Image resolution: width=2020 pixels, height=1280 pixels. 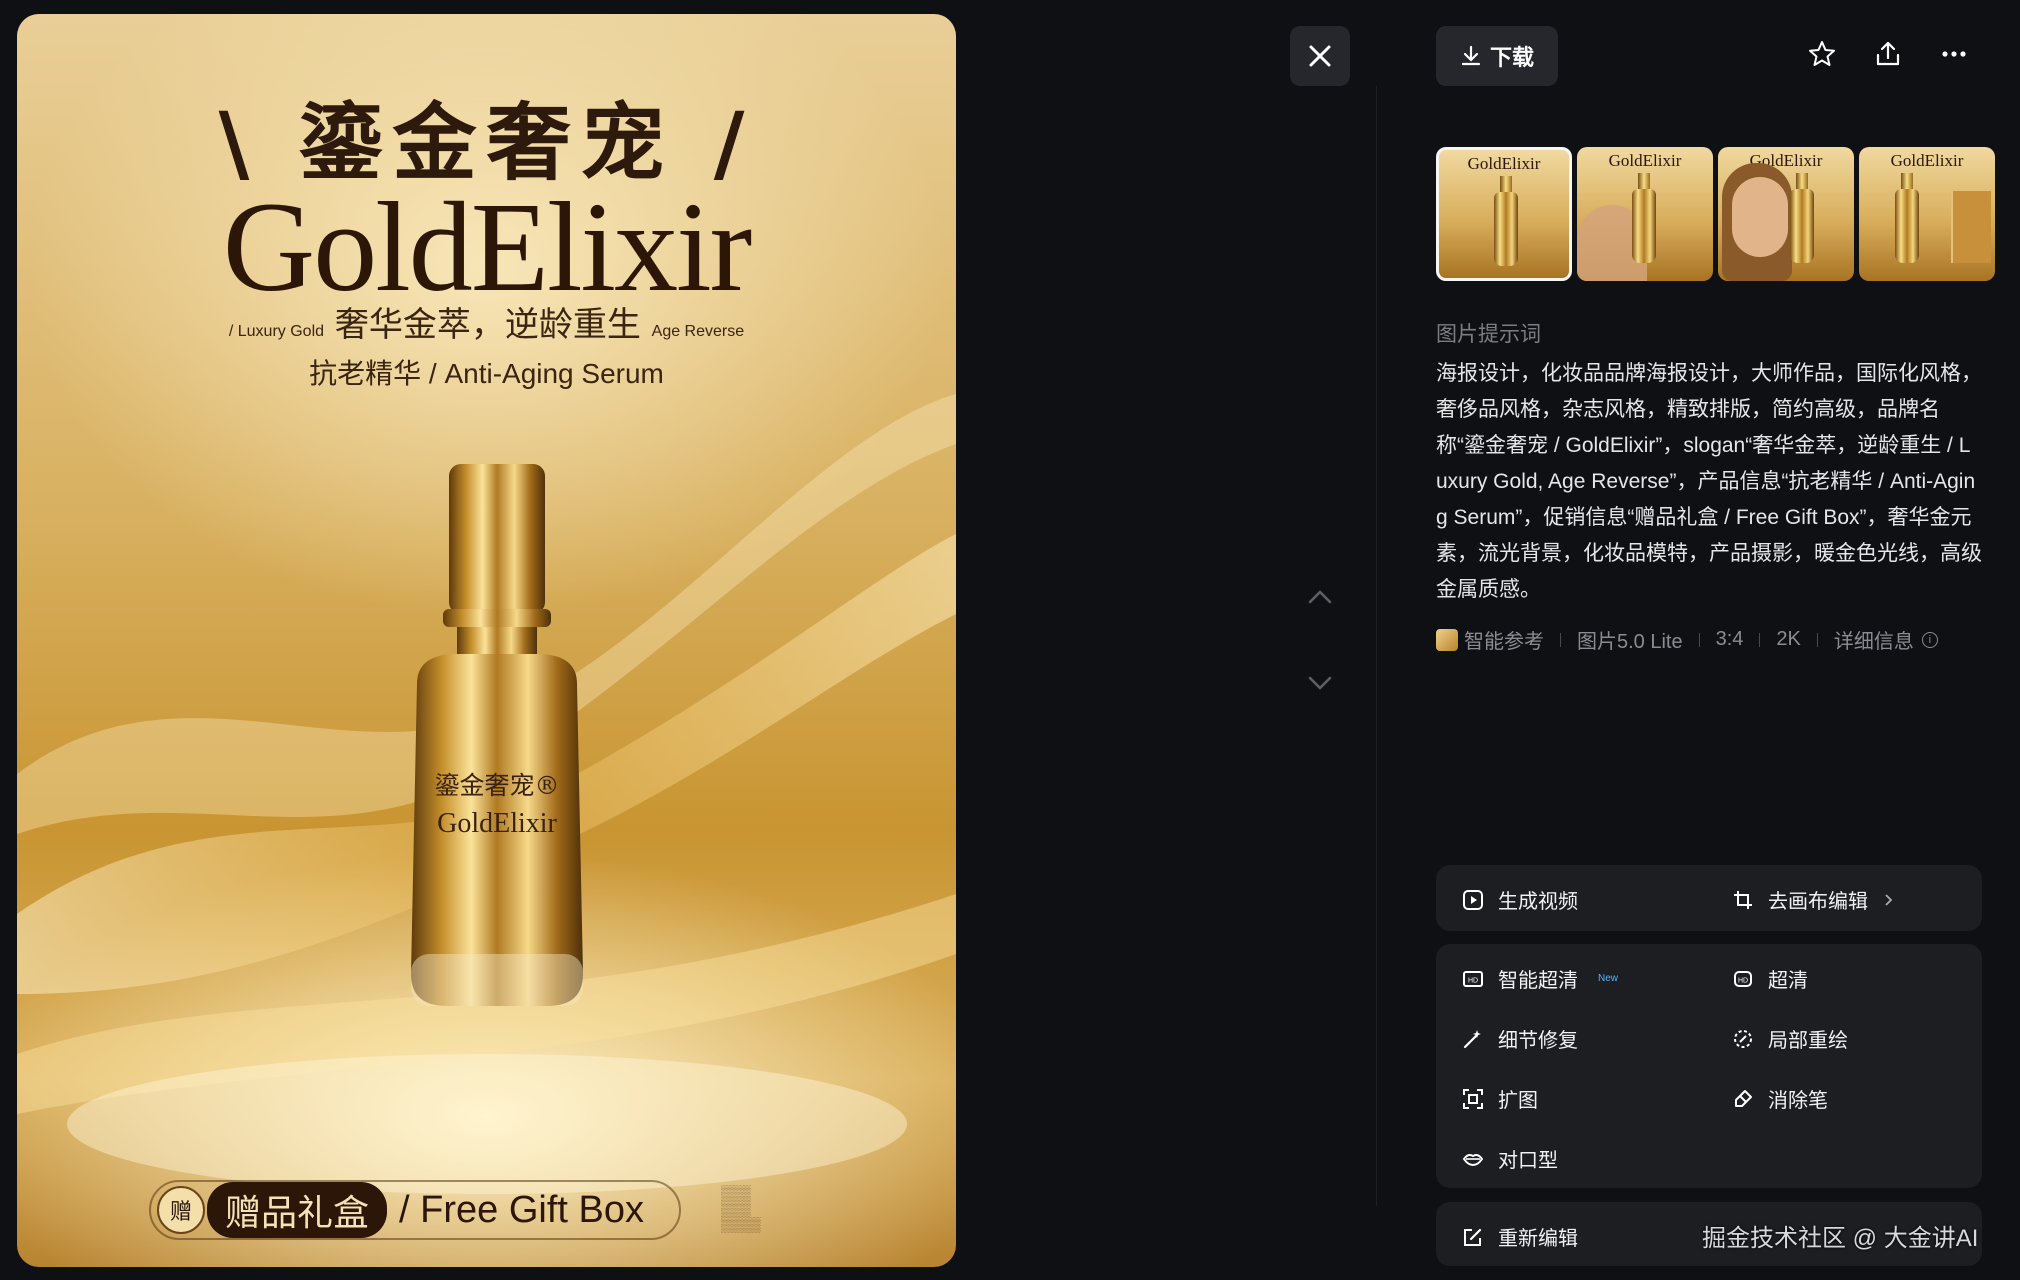 What do you see at coordinates (497, 785) in the screenshot?
I see `bottle-label-cn: 鎏金奢宠®` at bounding box center [497, 785].